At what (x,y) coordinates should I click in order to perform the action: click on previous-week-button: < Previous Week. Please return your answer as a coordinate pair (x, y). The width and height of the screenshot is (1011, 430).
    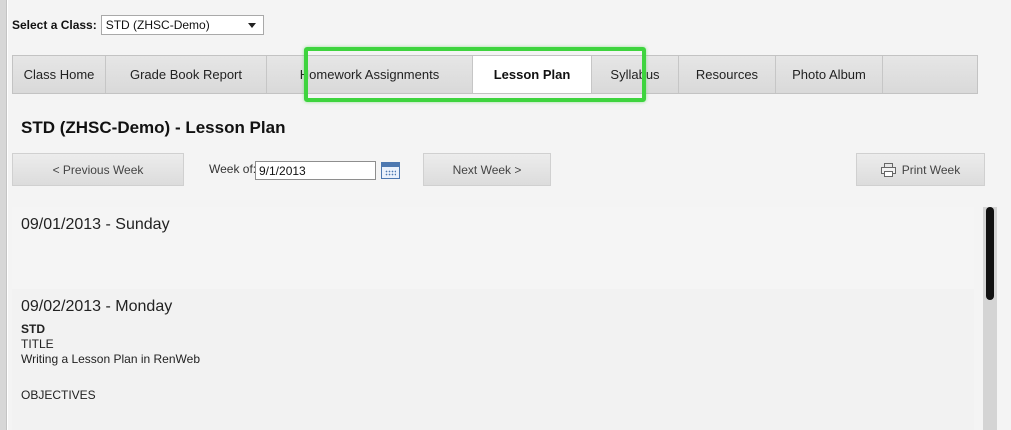
    Looking at the image, I should click on (98, 169).